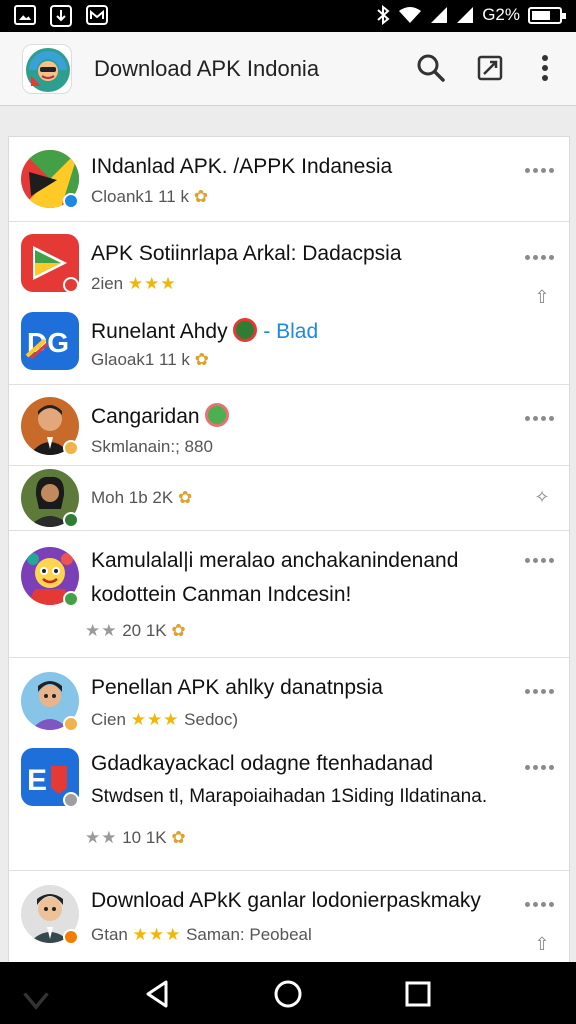 This screenshot has width=576, height=1024. Describe the element at coordinates (152, 446) in the screenshot. I see `item-subtitle: Skmlanain:; 880` at that location.